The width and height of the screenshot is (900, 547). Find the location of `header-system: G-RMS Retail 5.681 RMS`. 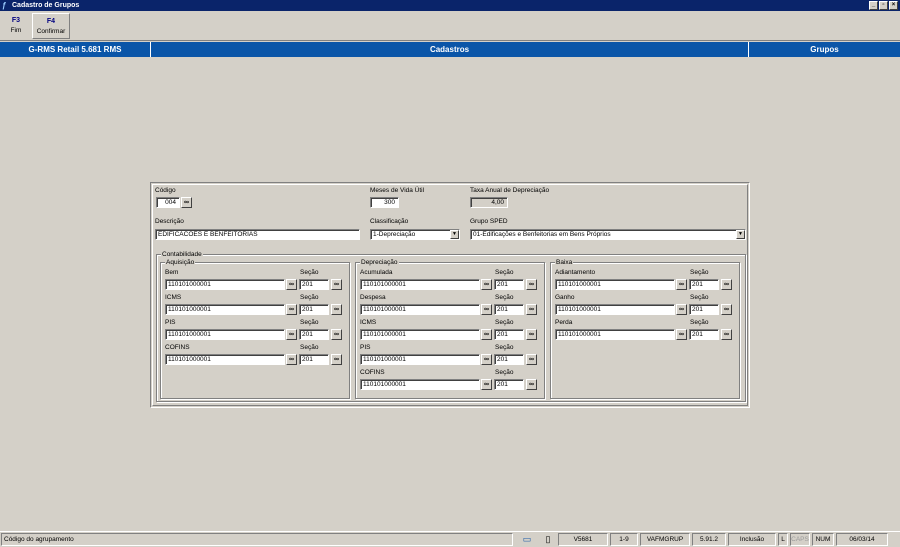

header-system: G-RMS Retail 5.681 RMS is located at coordinates (75, 49).